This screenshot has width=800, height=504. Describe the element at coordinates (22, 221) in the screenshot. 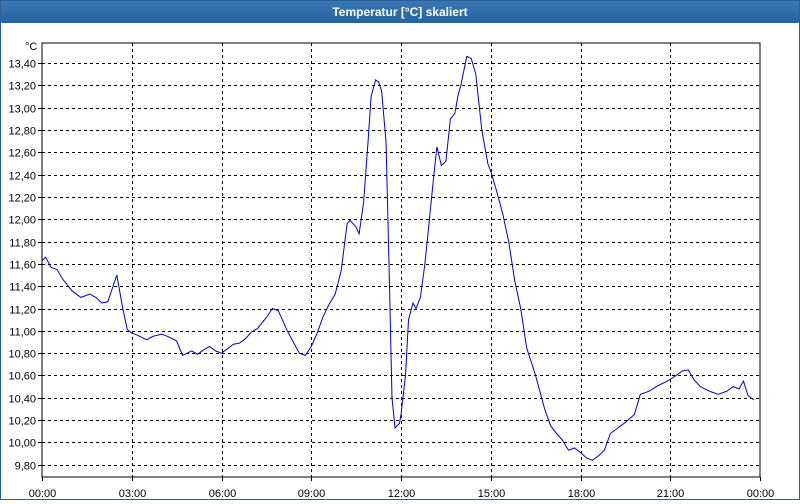

I see `y-tick-label: 12,00` at that location.